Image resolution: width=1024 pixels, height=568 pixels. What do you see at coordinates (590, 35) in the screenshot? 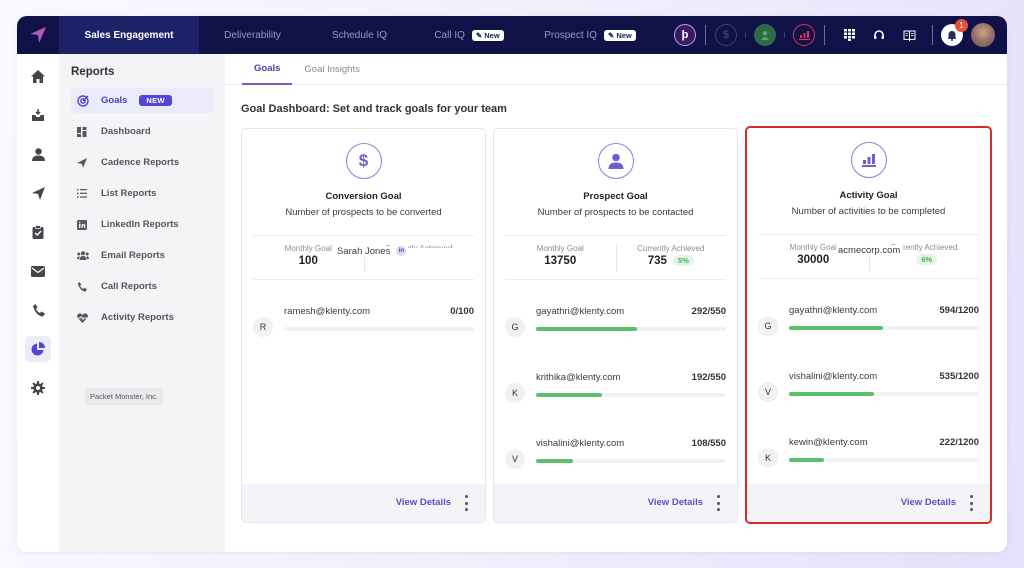
I see `nav-tab-prospect-iq: Prospect IQ ✎ New` at bounding box center [590, 35].